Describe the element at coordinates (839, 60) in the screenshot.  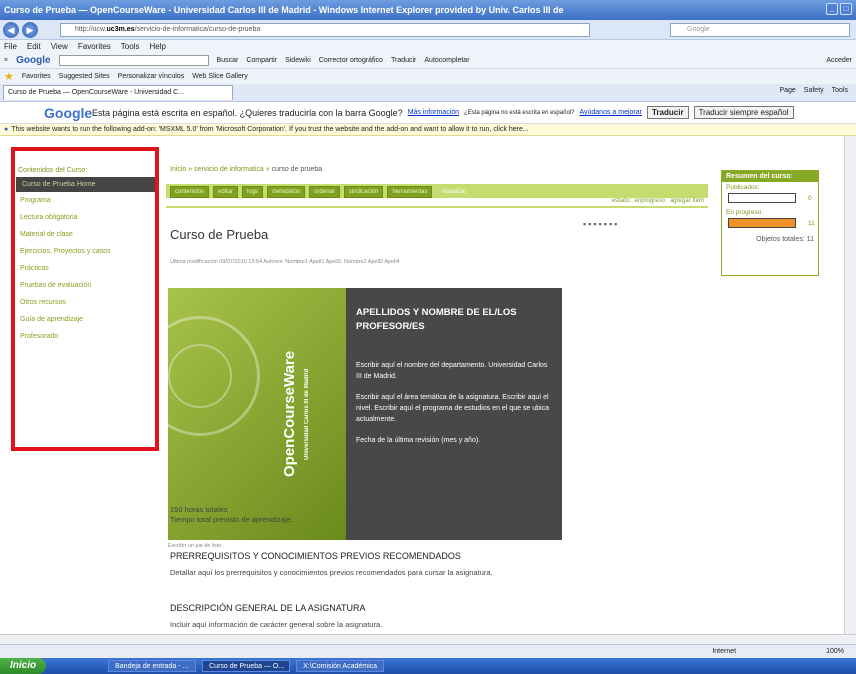
I see `gt-acceder: Acceder` at that location.